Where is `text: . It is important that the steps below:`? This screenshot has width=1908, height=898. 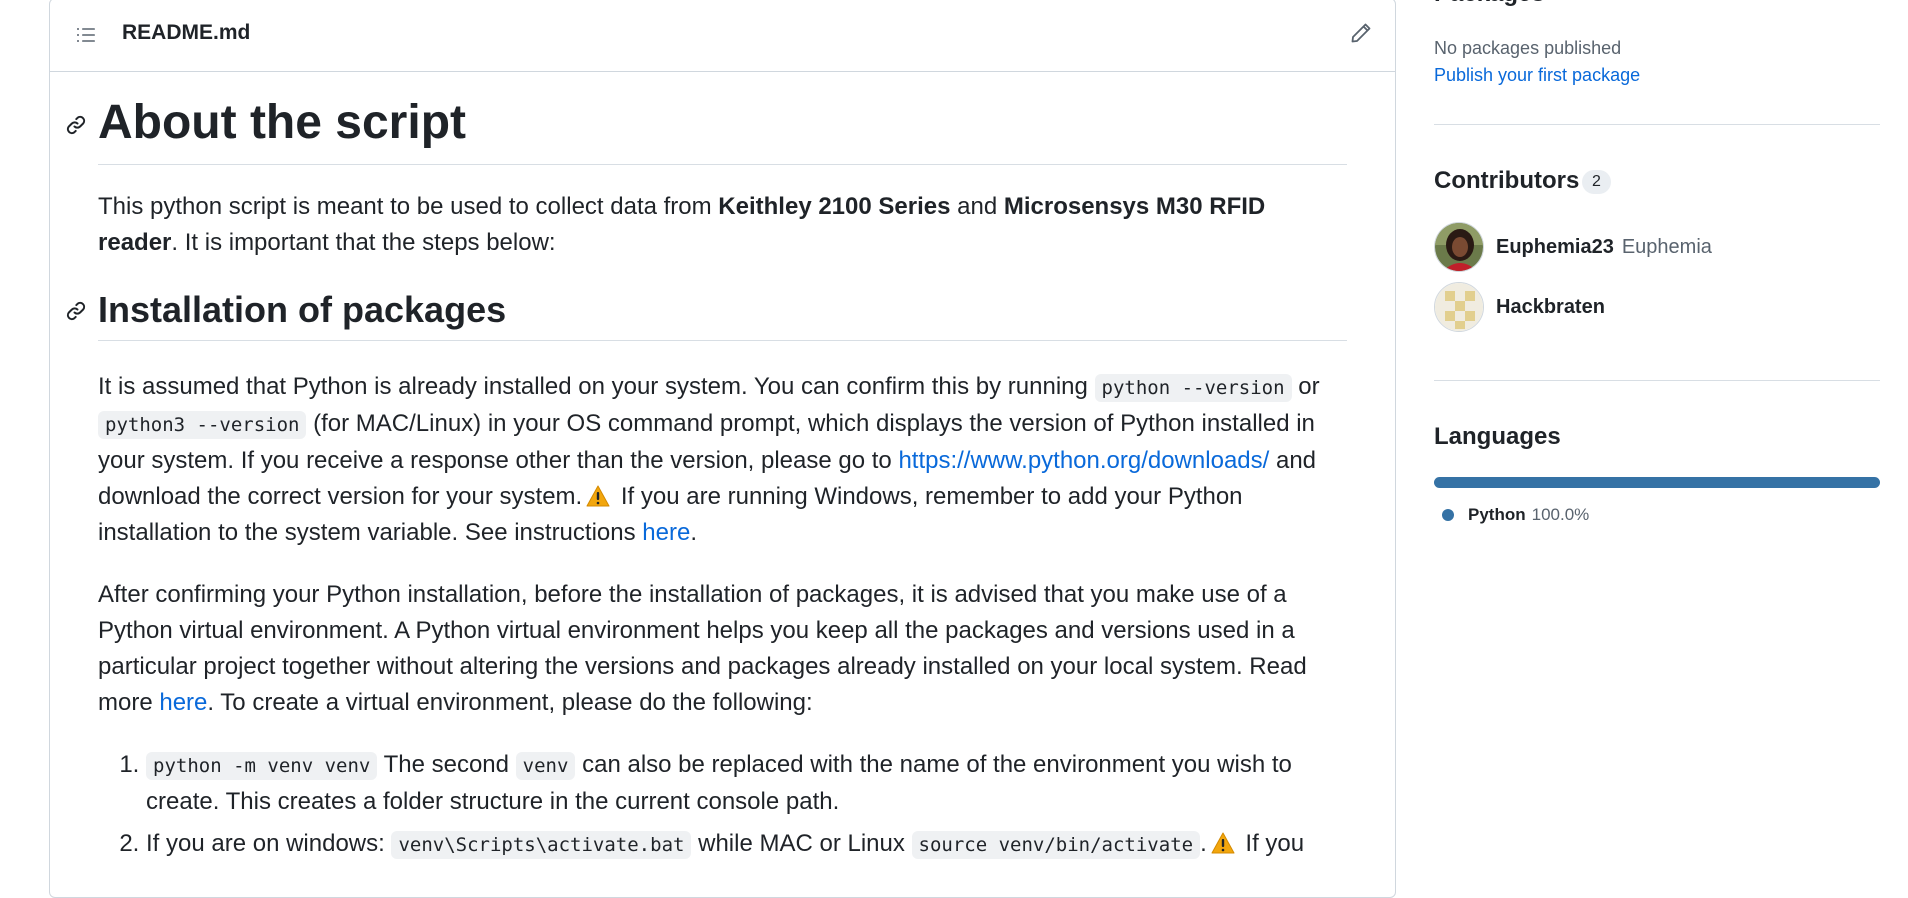 text: . It is important that the steps below: is located at coordinates (363, 242).